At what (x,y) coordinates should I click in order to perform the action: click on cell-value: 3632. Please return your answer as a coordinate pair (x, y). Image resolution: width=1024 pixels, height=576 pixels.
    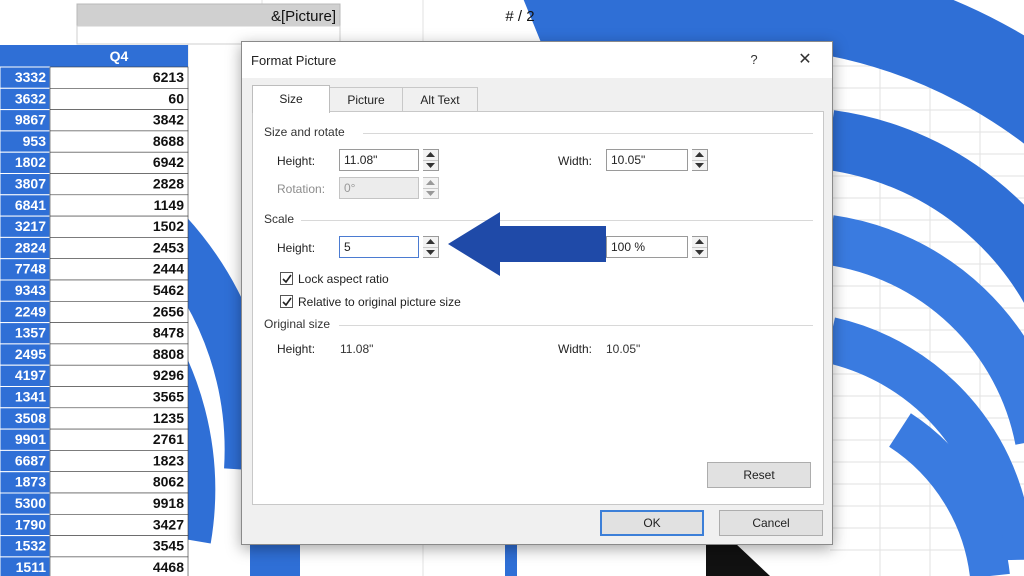
    Looking at the image, I should click on (30, 98).